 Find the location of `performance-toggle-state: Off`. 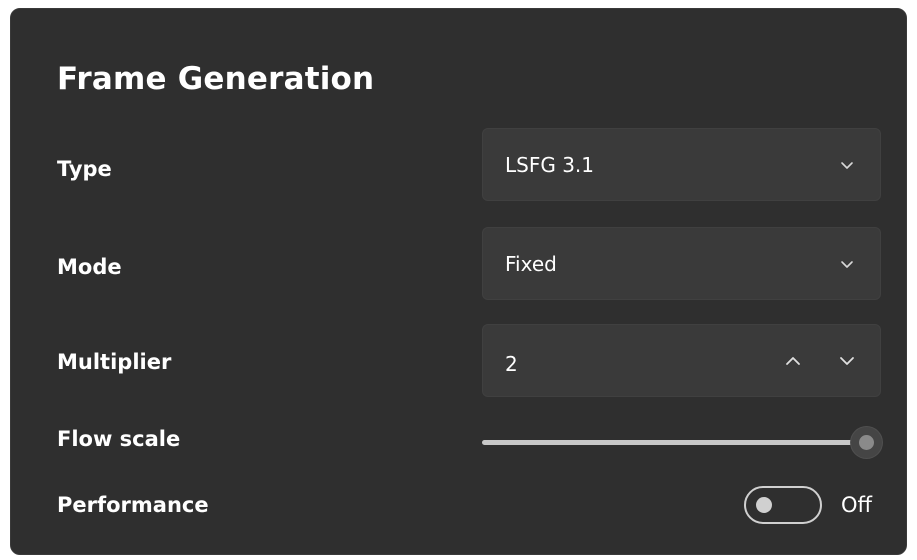

performance-toggle-state: Off is located at coordinates (856, 505).